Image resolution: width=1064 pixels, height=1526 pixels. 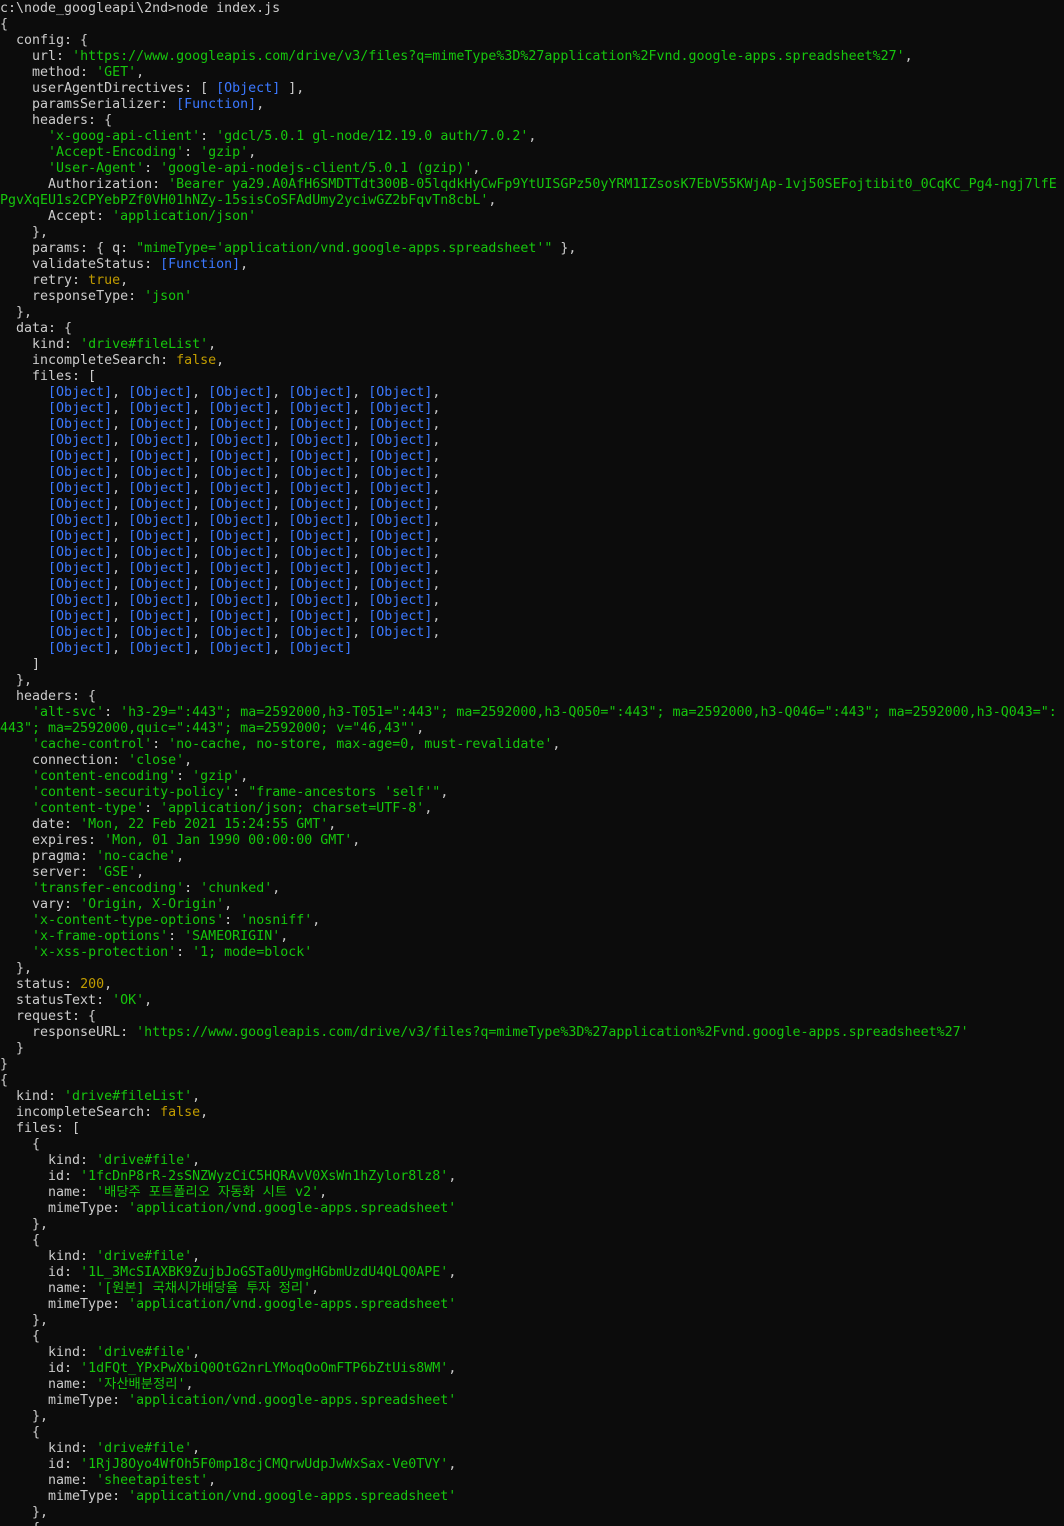 I want to click on terminal-line: validateStatus: [Function],, so click(x=532, y=265).